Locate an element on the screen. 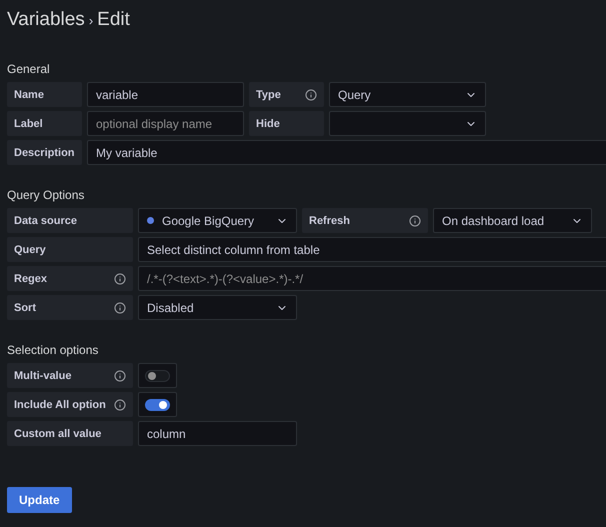 The height and width of the screenshot is (527, 606). input-field: column is located at coordinates (217, 433).